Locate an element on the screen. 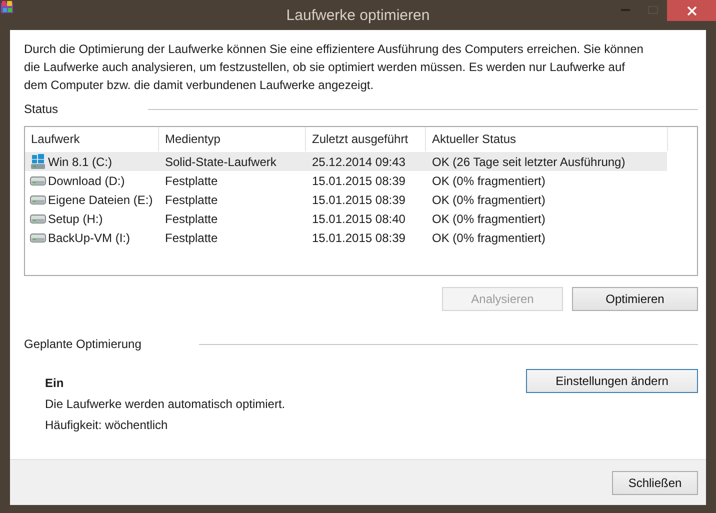 This screenshot has width=716, height=513. table-cell-text: Solid-State-Laufwerk is located at coordinates (221, 161).